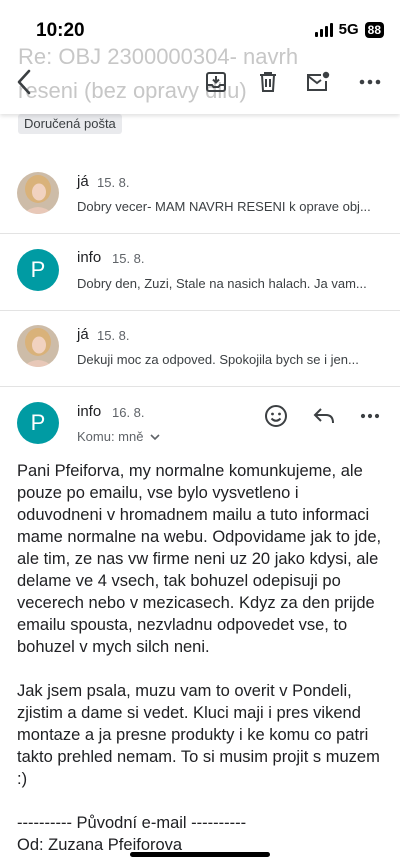 The width and height of the screenshot is (400, 866). I want to click on trash-icon, so click(268, 82).